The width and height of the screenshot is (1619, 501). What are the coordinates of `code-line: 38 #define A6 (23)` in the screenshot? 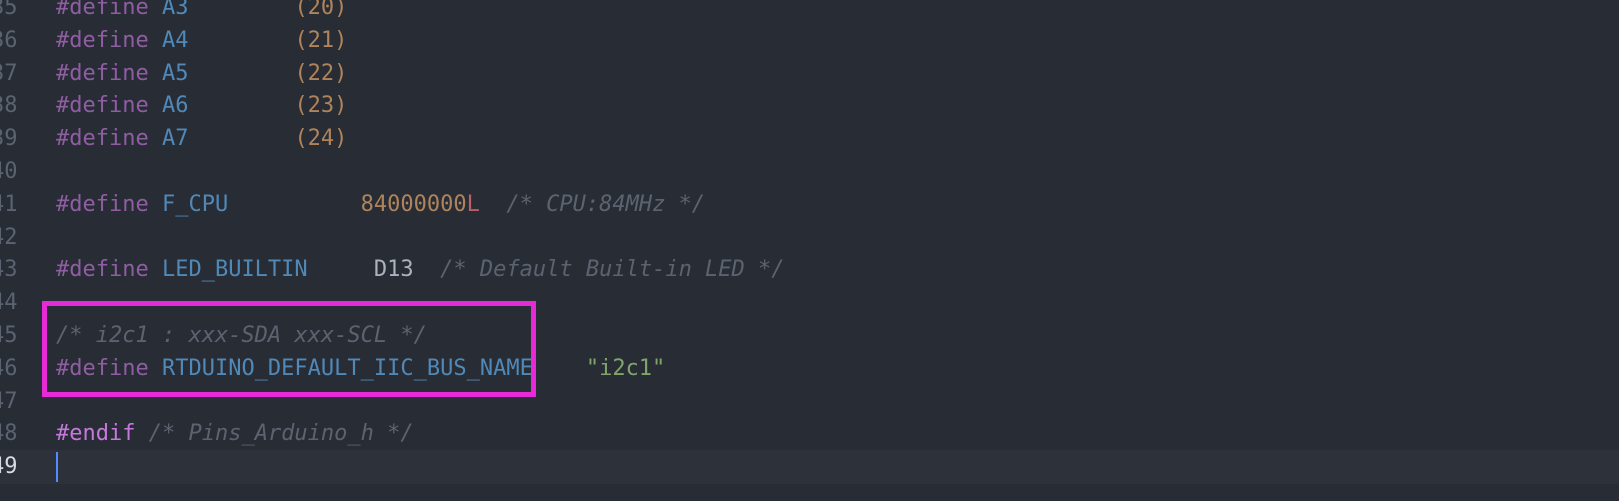 It's located at (809, 106).